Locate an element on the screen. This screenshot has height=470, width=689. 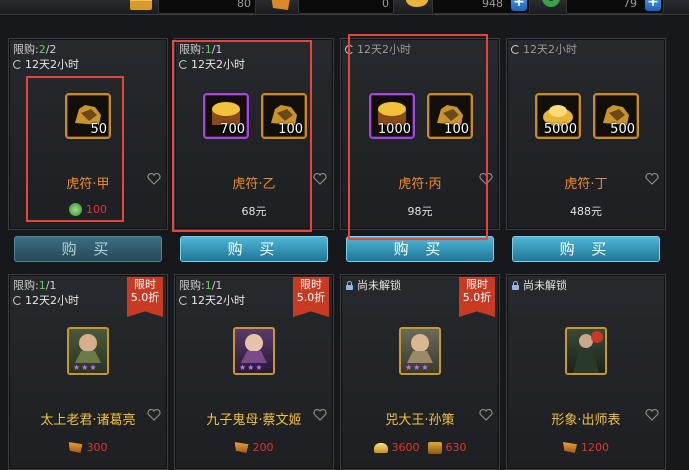
gold-ingot-icon is located at coordinates (380, 447).